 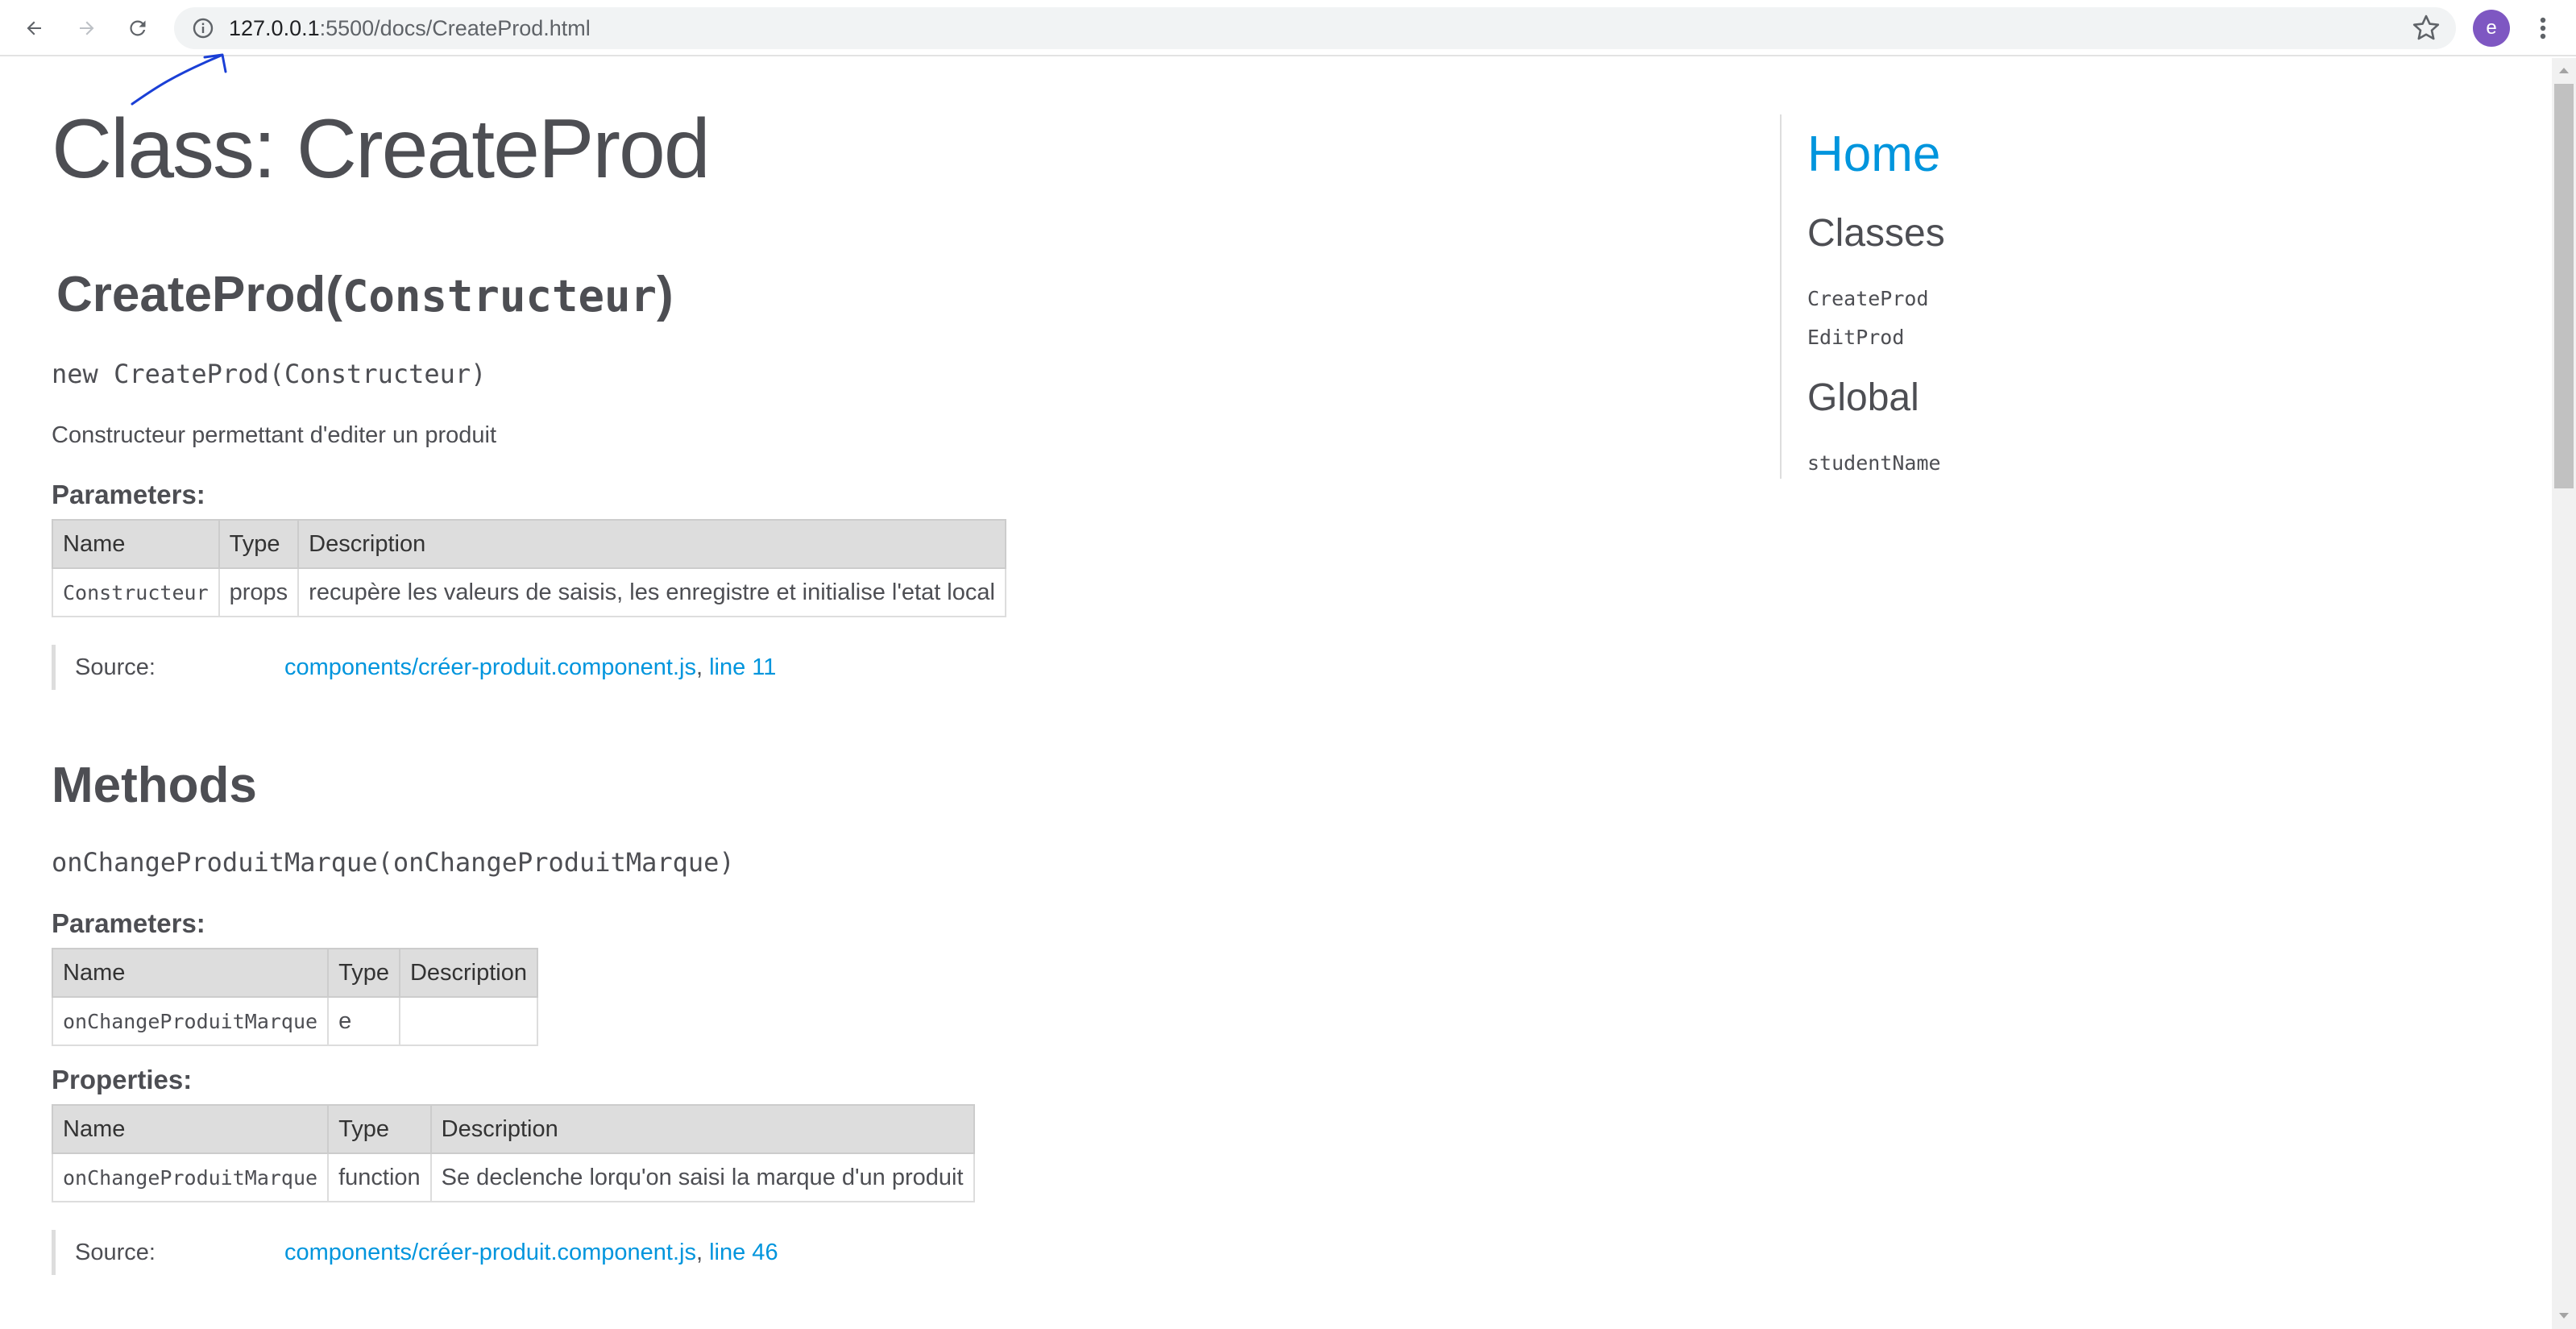 I want to click on nav-global-studentname: studentName, so click(x=1874, y=463).